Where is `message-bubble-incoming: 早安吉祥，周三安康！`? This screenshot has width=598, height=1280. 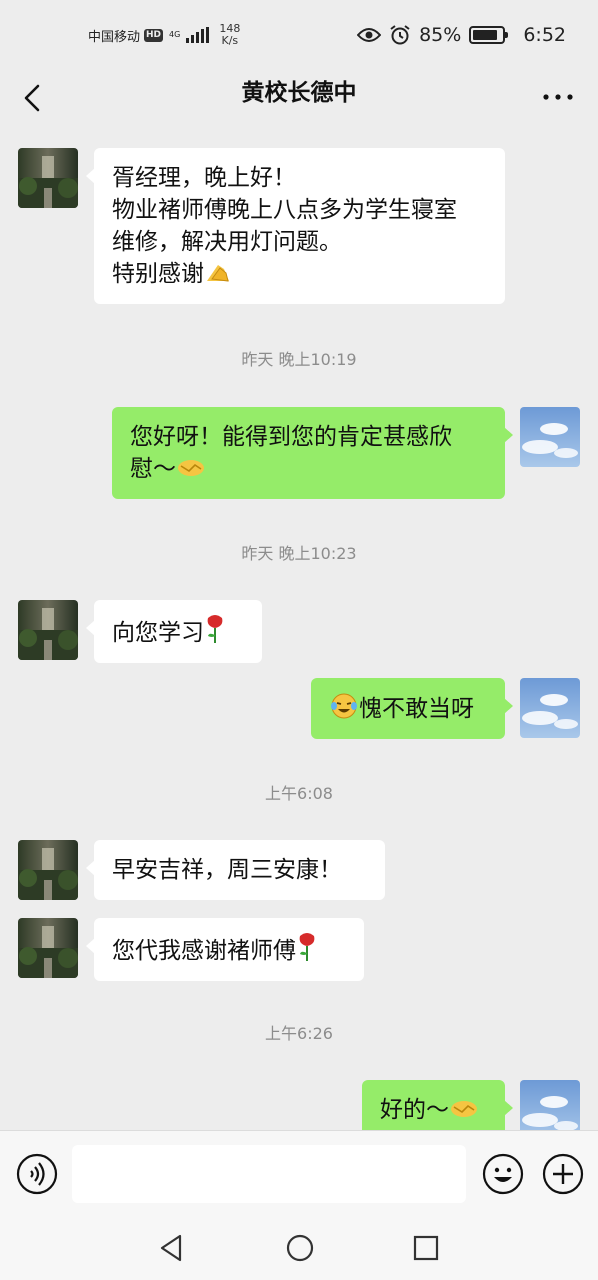 message-bubble-incoming: 早安吉祥，周三安康！ is located at coordinates (235, 870).